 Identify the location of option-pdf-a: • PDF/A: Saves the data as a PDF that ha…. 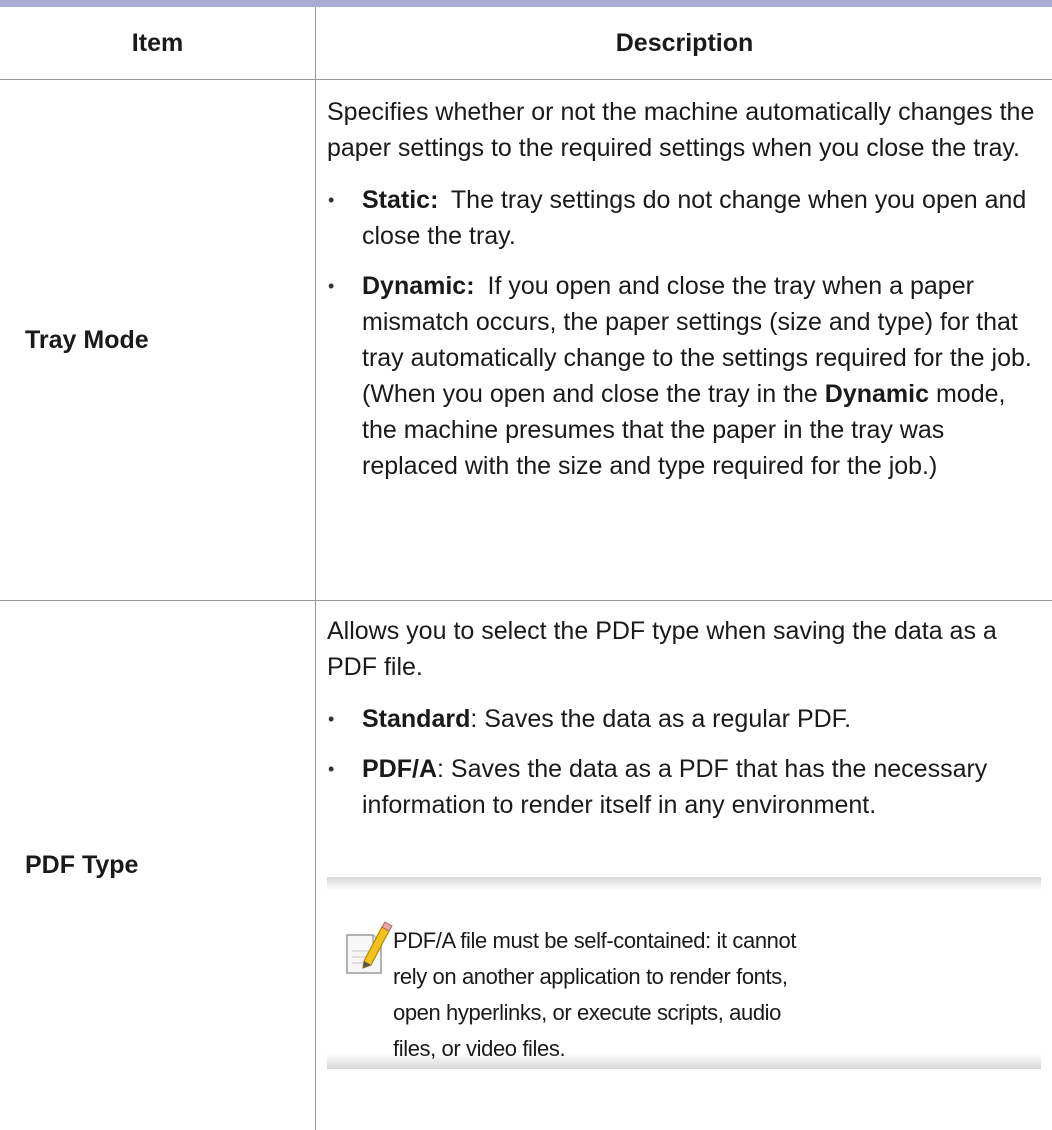
(684, 787).